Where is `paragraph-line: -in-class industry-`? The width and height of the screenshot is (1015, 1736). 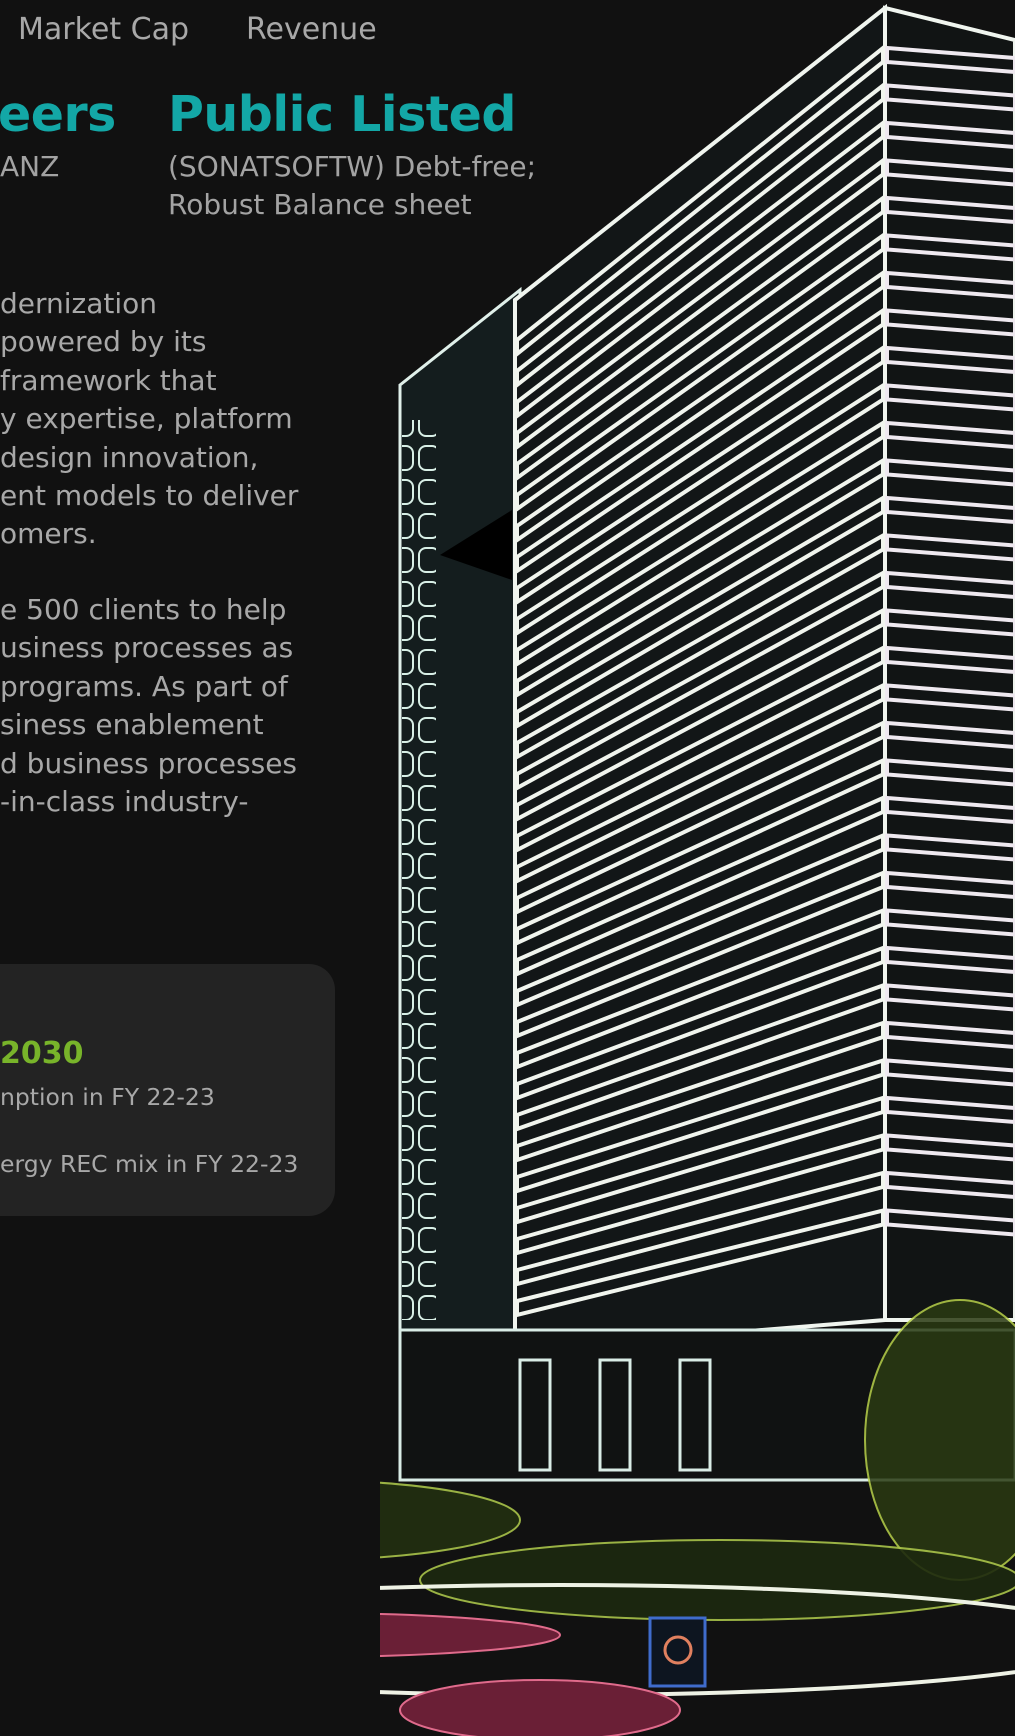
paragraph-line: -in-class industry- is located at coordinates (124, 802).